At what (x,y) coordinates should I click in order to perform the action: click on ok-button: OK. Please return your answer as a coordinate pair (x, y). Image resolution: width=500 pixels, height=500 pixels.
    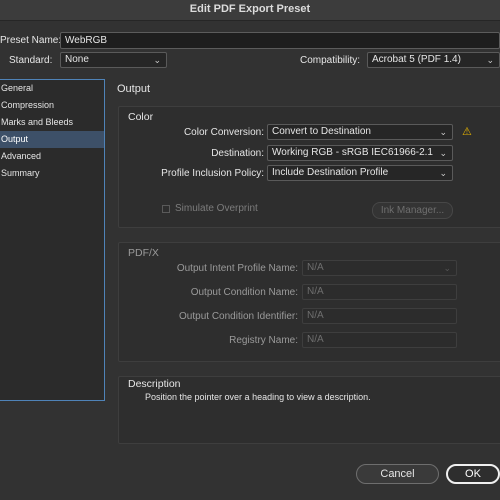
    Looking at the image, I should click on (473, 474).